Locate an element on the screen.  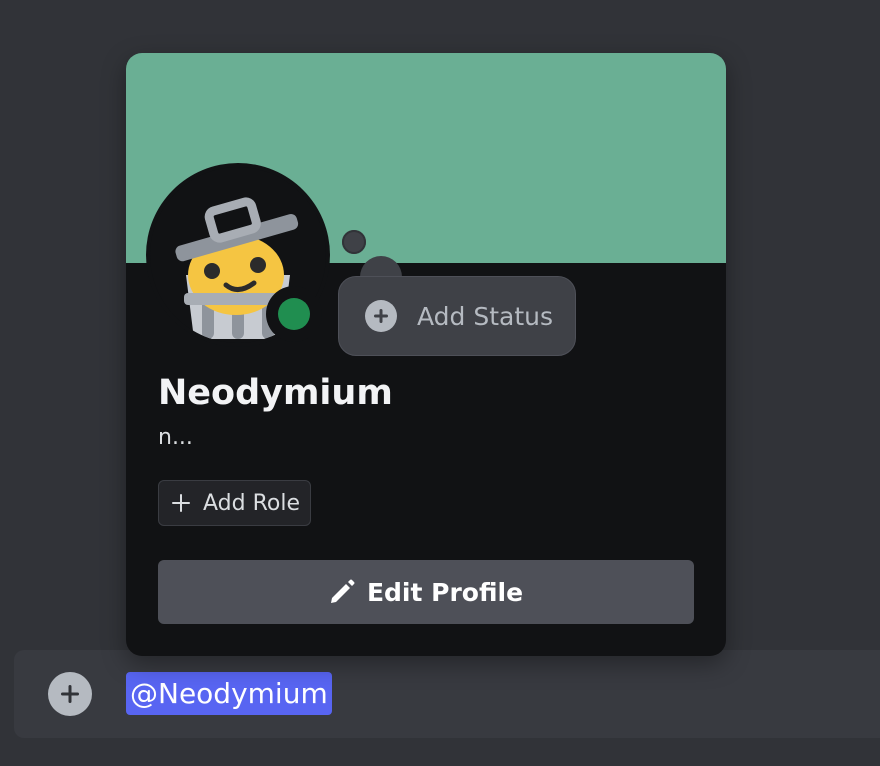
pencil-icon is located at coordinates (342, 592).